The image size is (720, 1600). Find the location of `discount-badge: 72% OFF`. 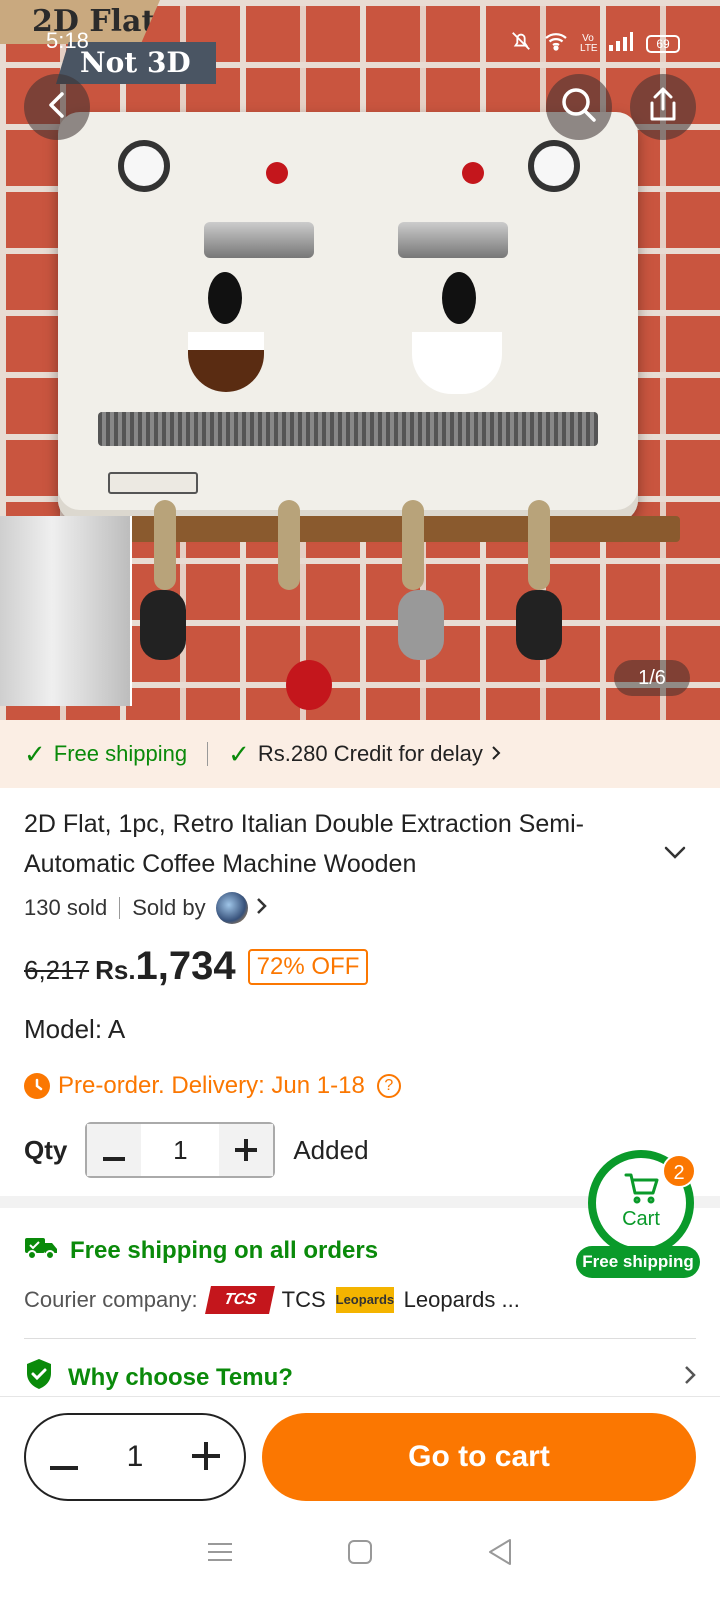

discount-badge: 72% OFF is located at coordinates (308, 966).